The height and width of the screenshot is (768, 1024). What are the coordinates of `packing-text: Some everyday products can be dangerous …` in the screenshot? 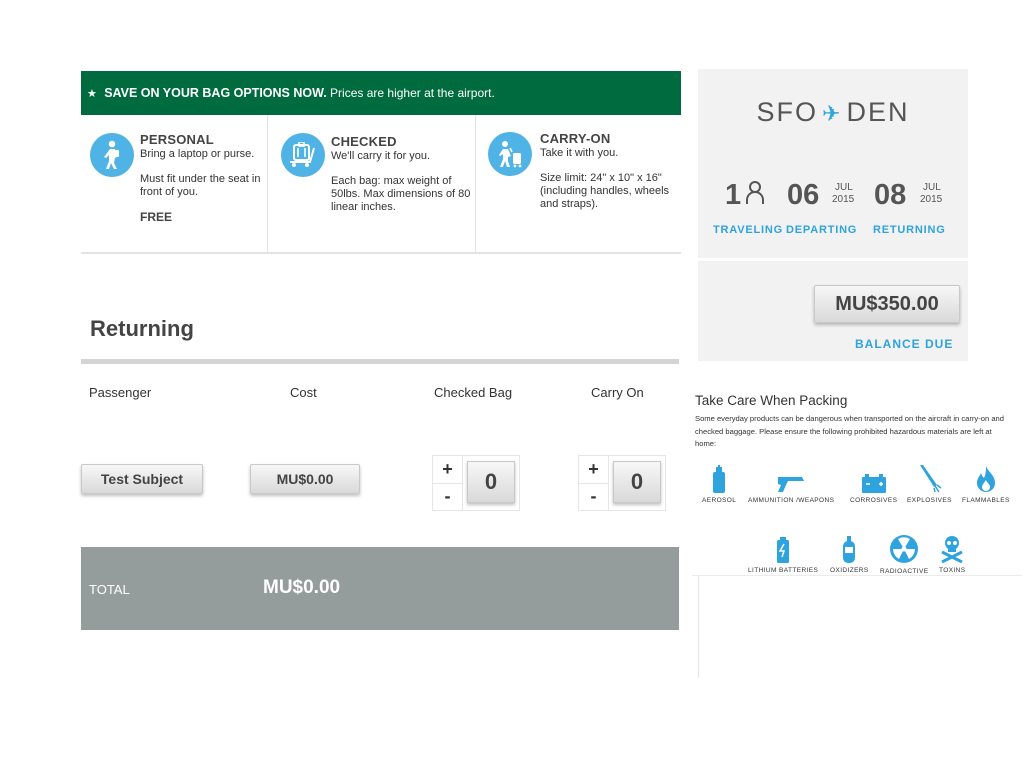 It's located at (849, 431).